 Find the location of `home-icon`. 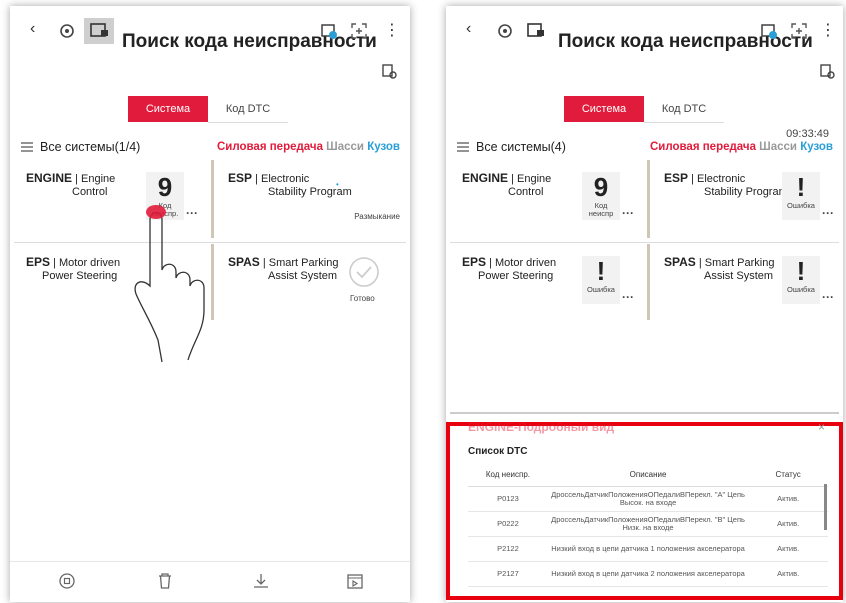

home-icon is located at coordinates (67, 581).